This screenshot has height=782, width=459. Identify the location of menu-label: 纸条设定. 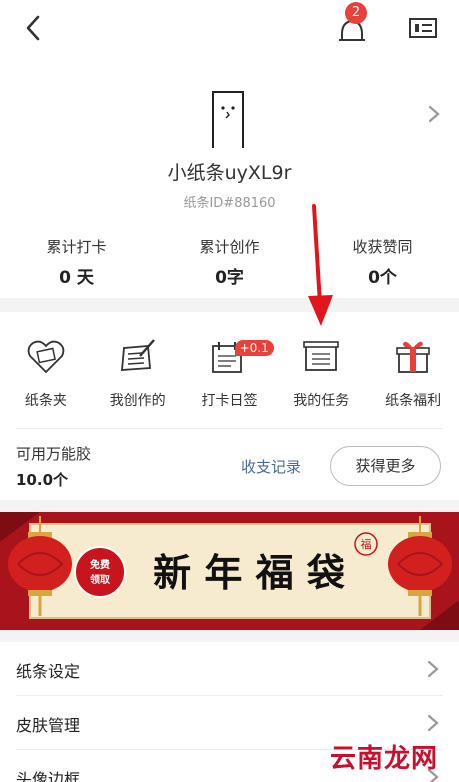
(48, 671).